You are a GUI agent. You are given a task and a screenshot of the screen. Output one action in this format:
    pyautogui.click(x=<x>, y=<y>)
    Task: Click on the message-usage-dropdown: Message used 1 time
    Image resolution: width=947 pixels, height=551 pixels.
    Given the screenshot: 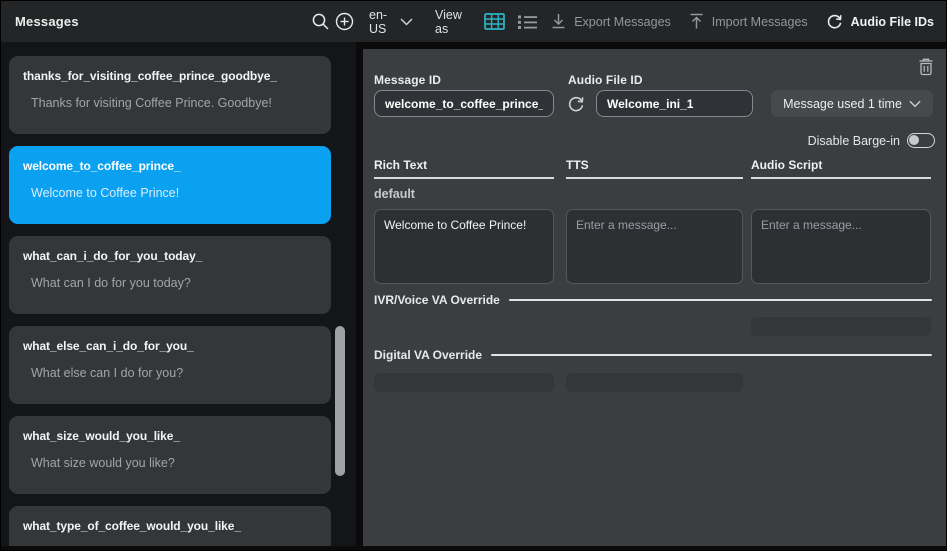 What is the action you would take?
    pyautogui.click(x=852, y=103)
    